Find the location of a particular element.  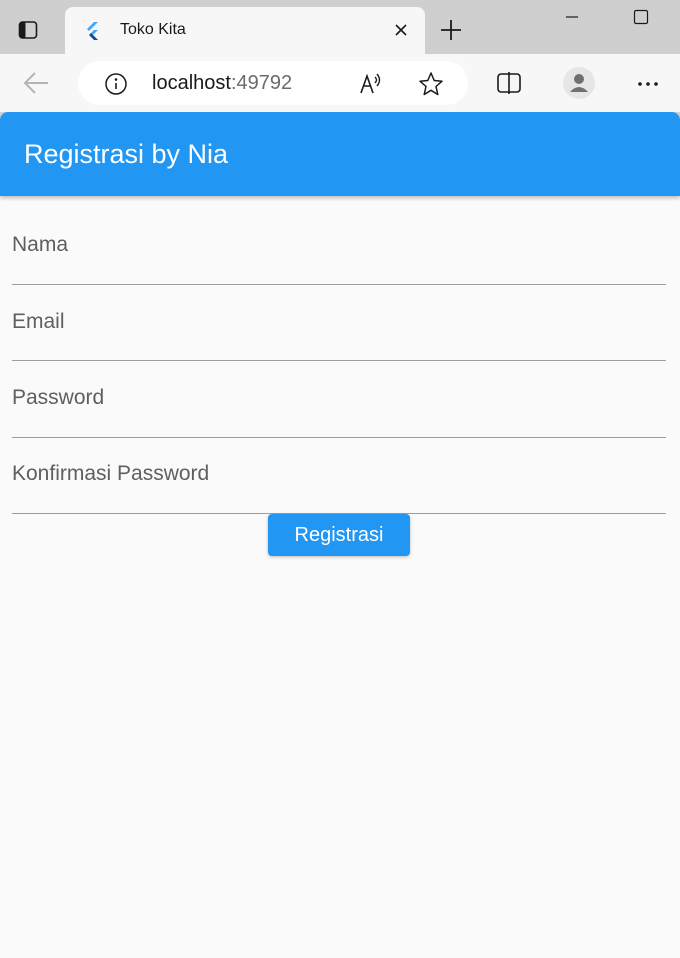

nama-field-label: Nama is located at coordinates (40, 244).